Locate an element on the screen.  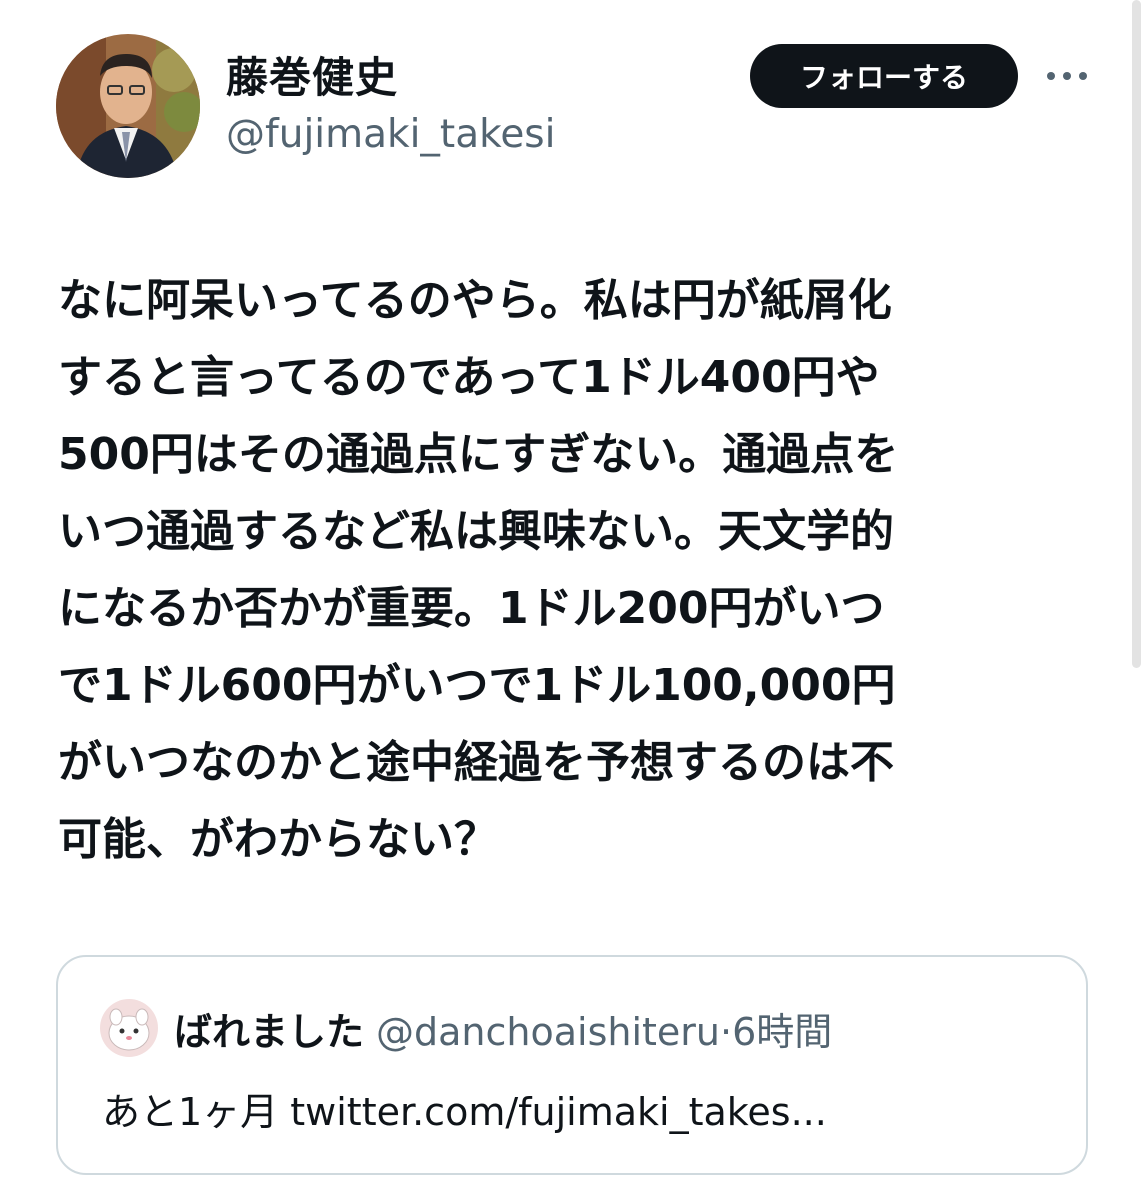
scrollbar is located at coordinates (1136, 334).